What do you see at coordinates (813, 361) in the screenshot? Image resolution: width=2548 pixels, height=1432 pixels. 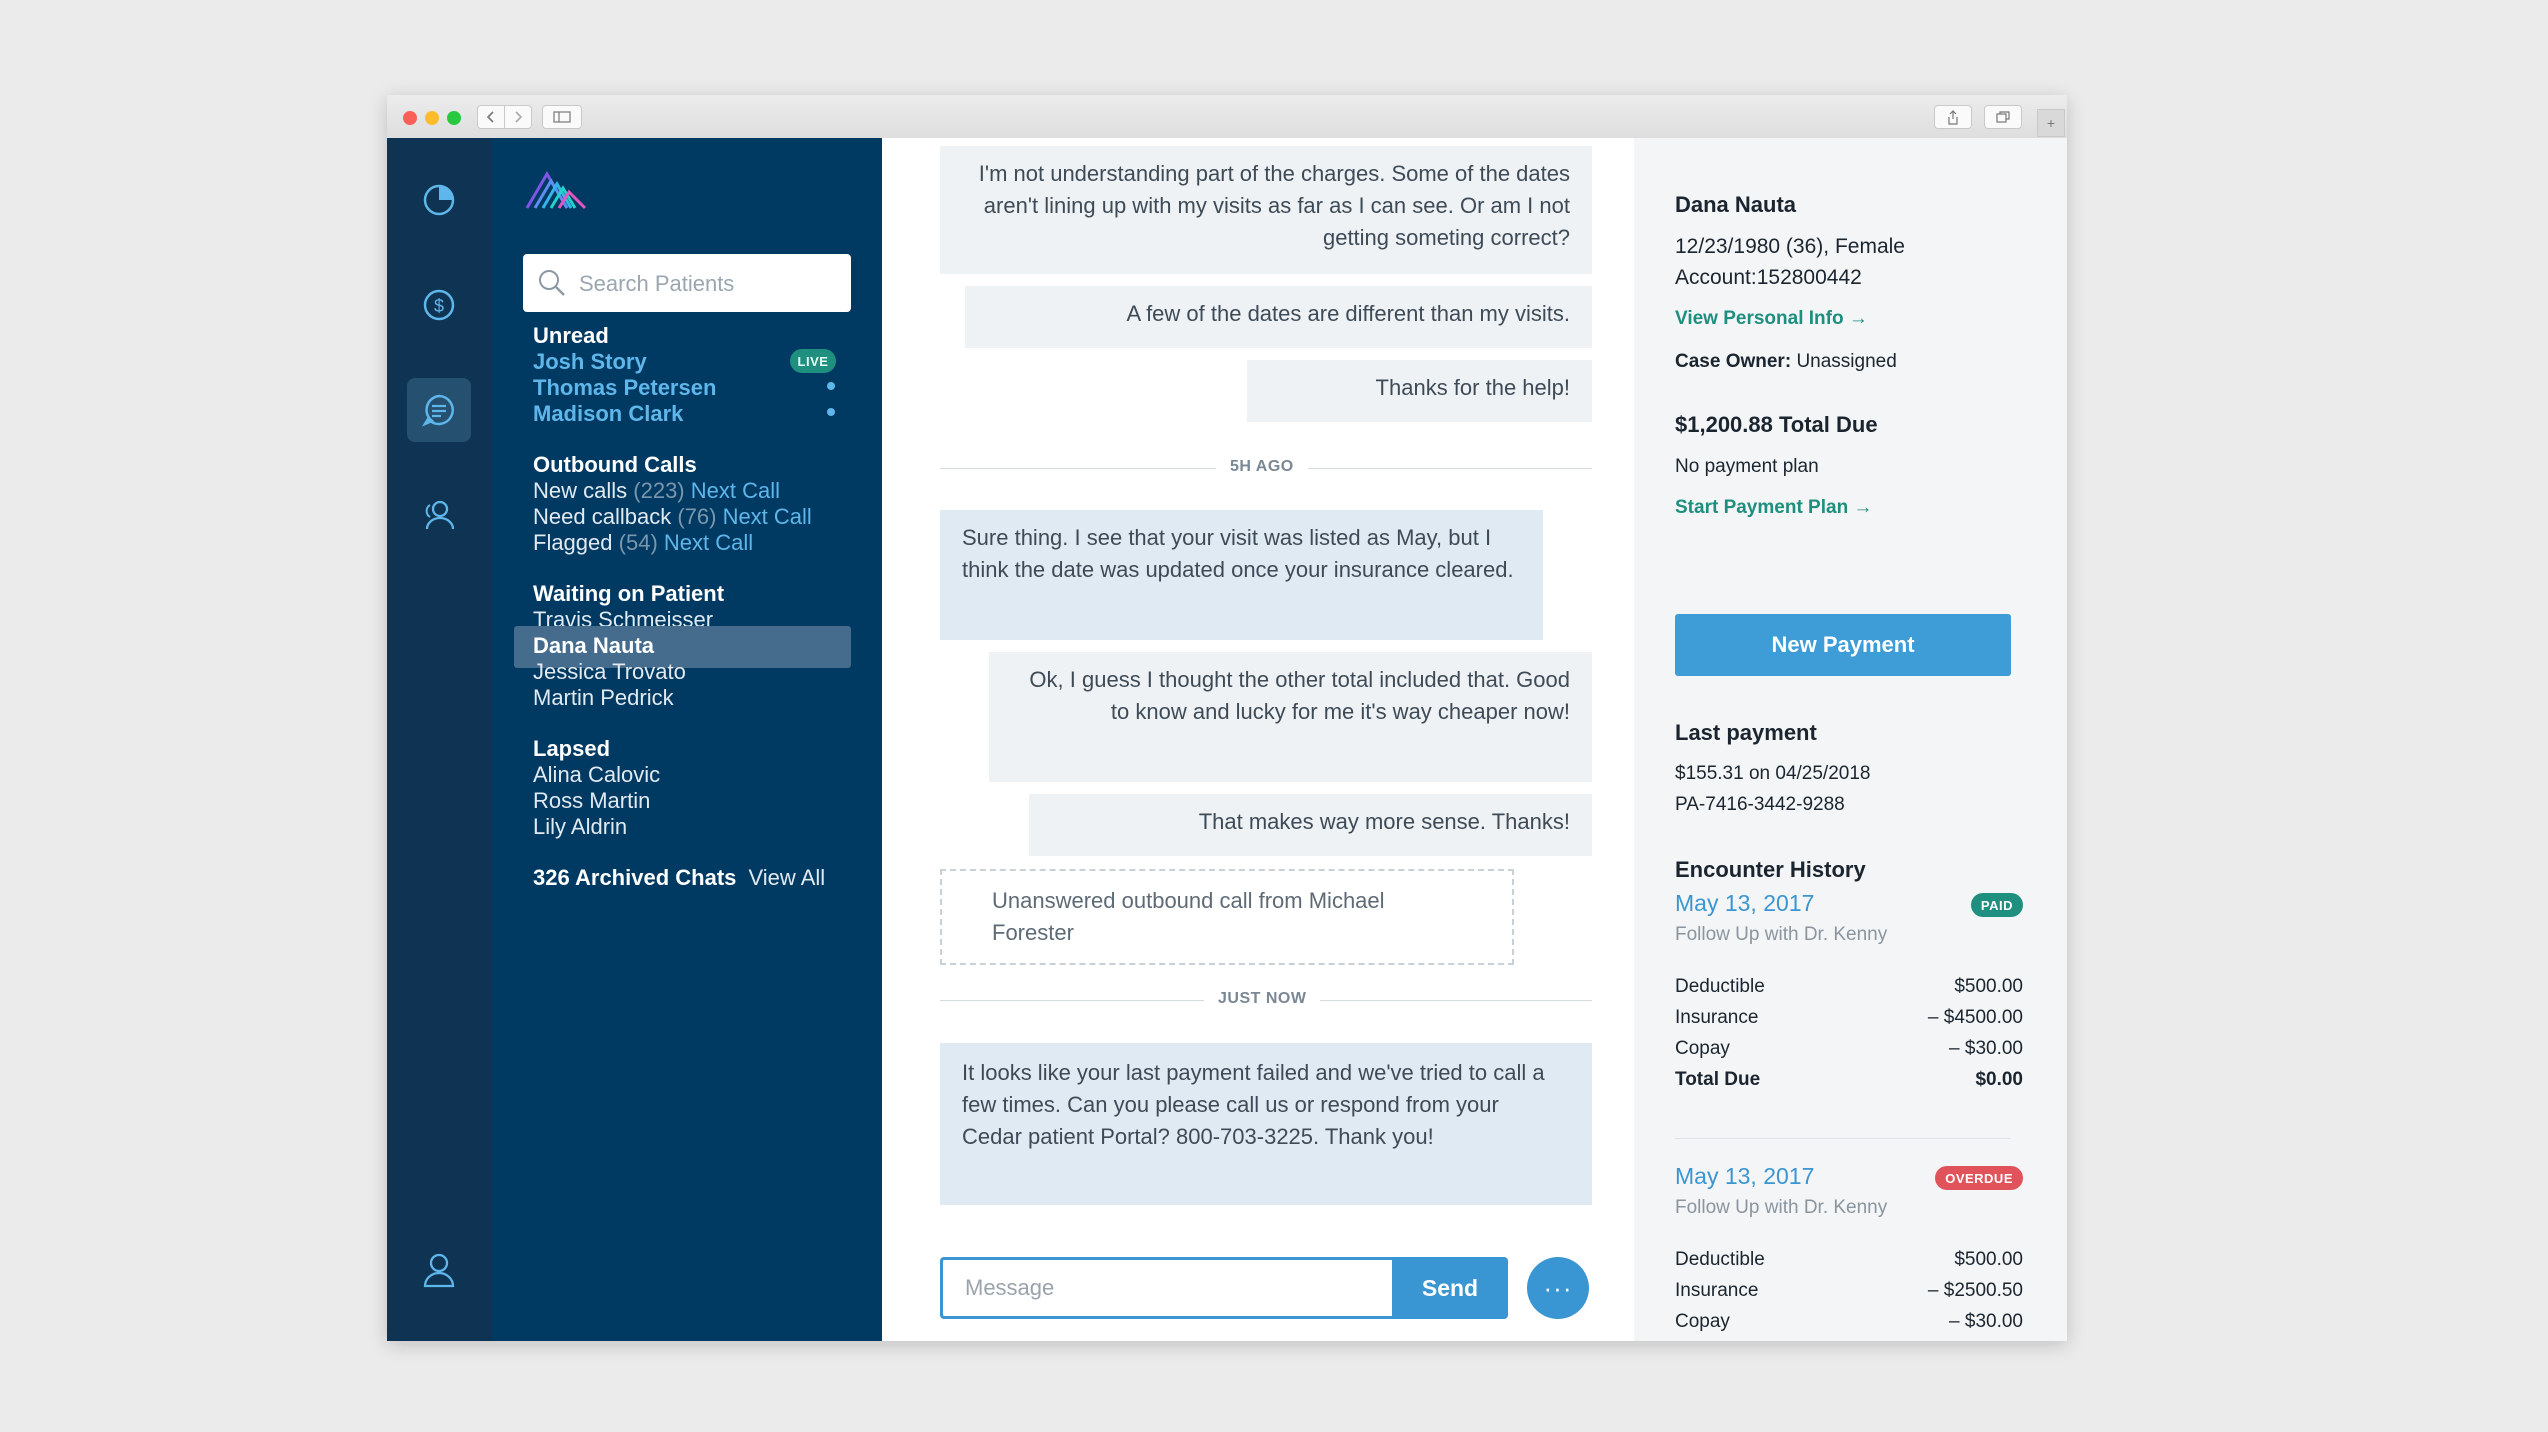 I see `live-badge: LIVE` at bounding box center [813, 361].